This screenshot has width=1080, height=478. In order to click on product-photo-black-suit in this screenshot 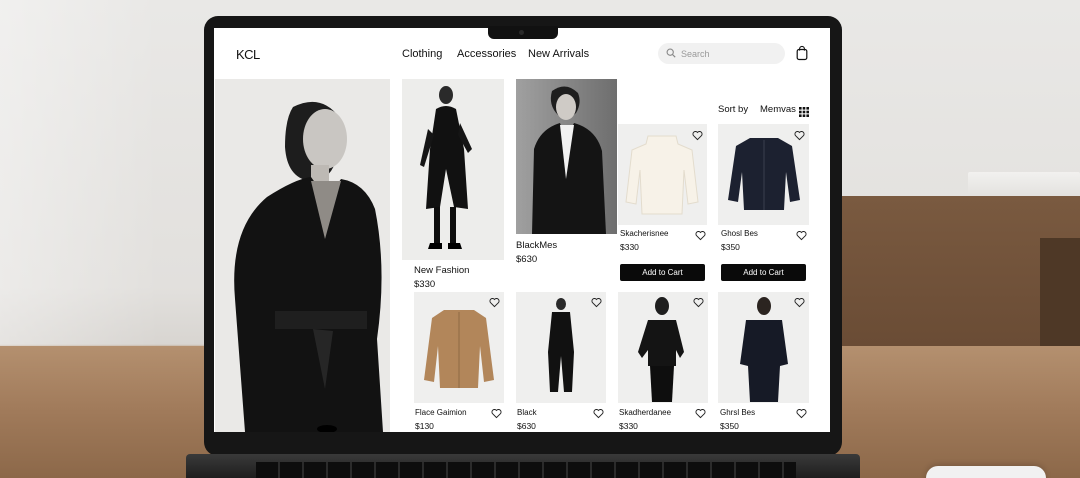, I will do `click(561, 347)`.